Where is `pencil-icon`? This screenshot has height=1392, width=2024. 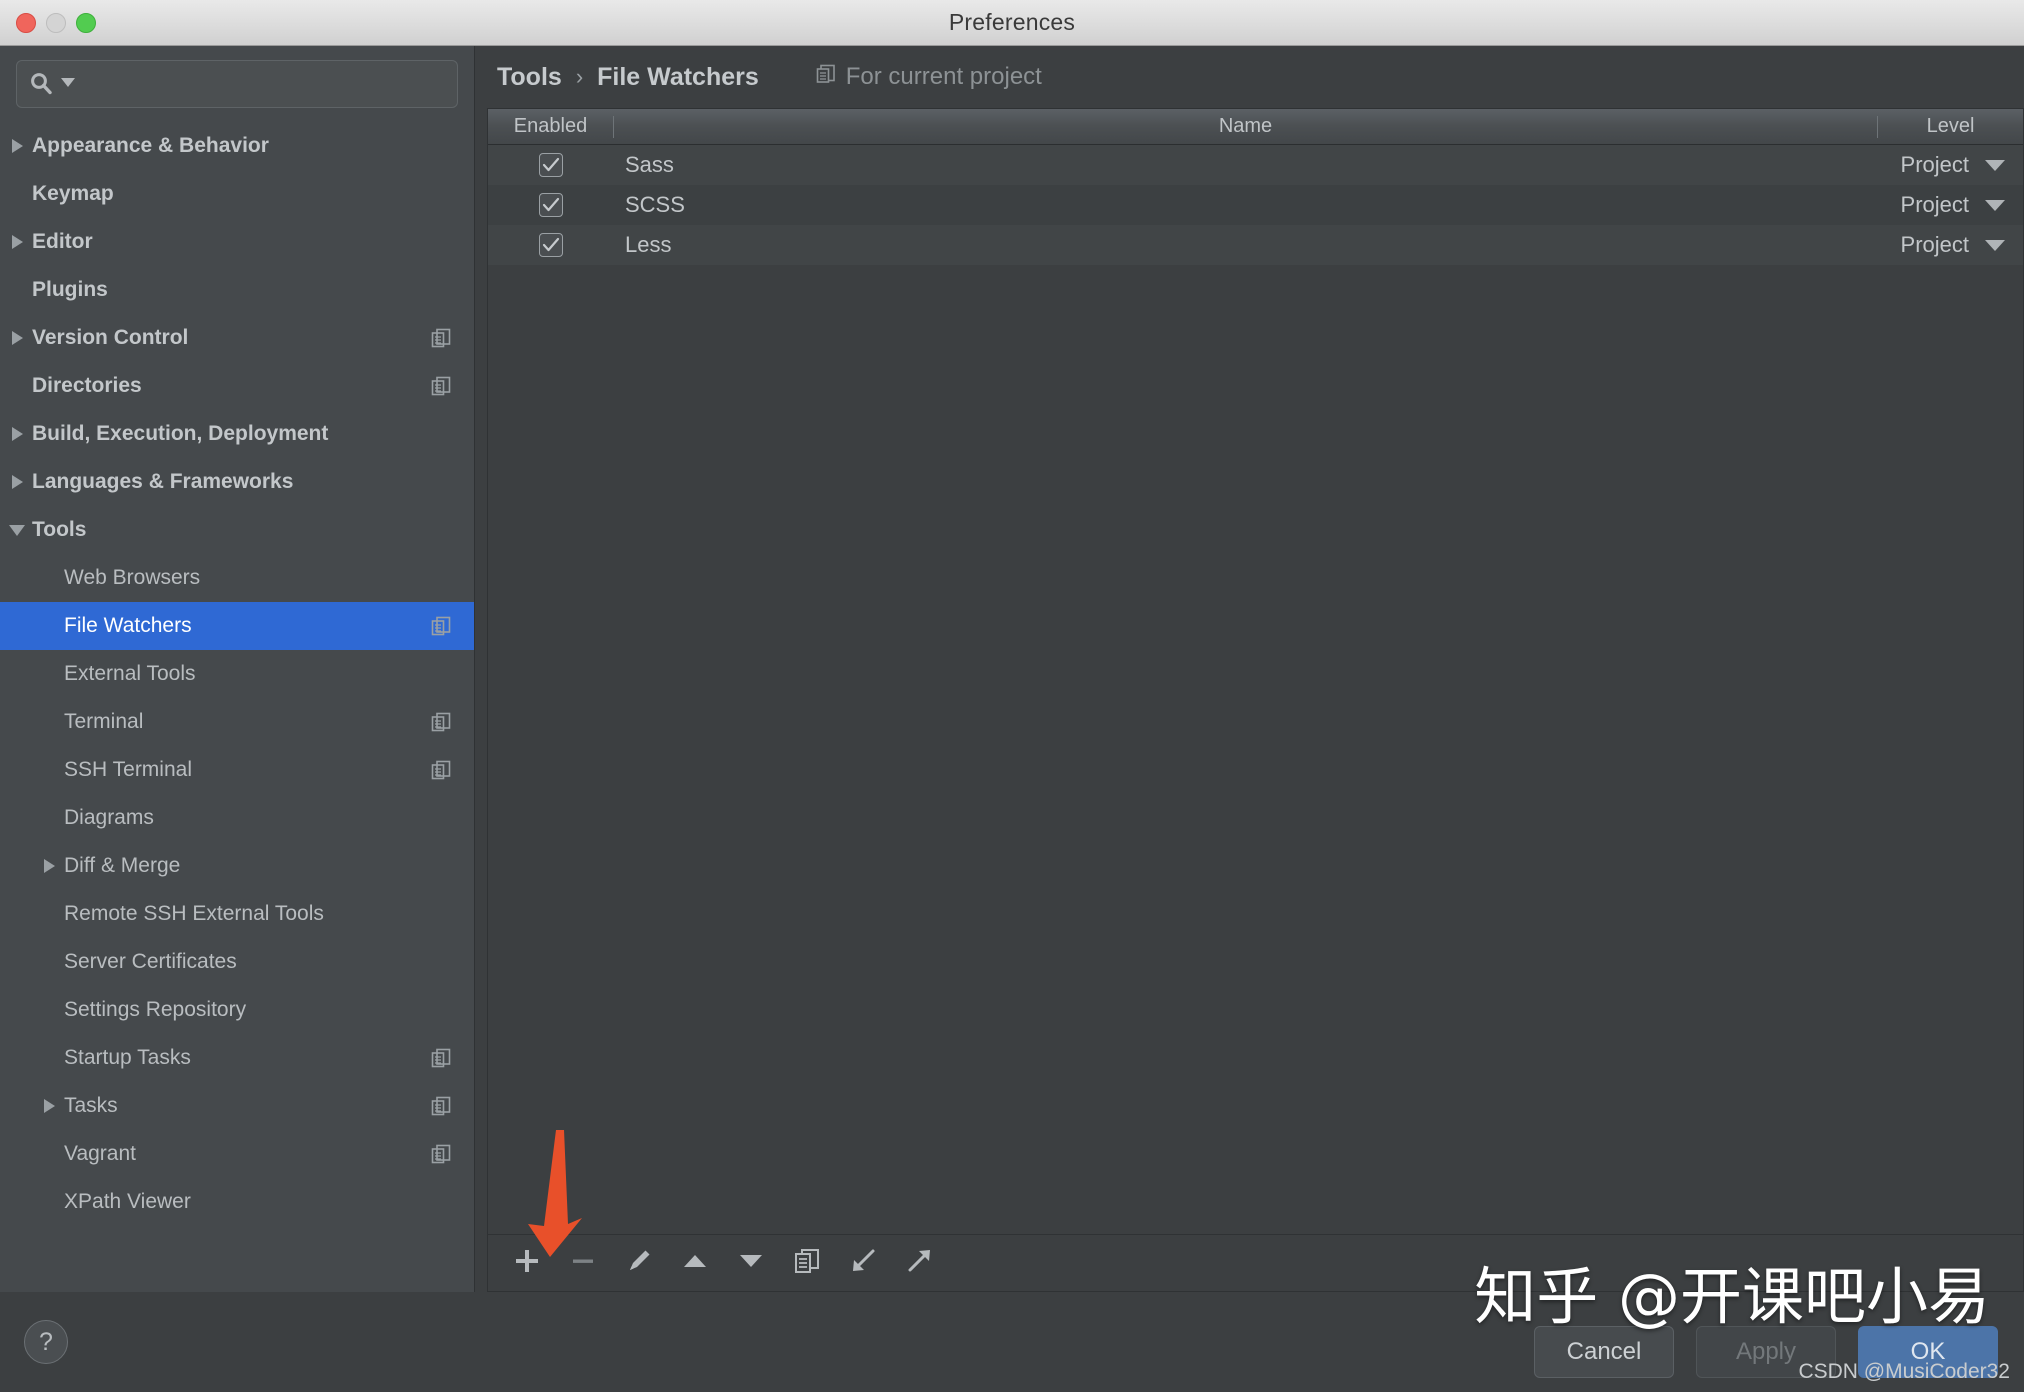 pencil-icon is located at coordinates (639, 1263).